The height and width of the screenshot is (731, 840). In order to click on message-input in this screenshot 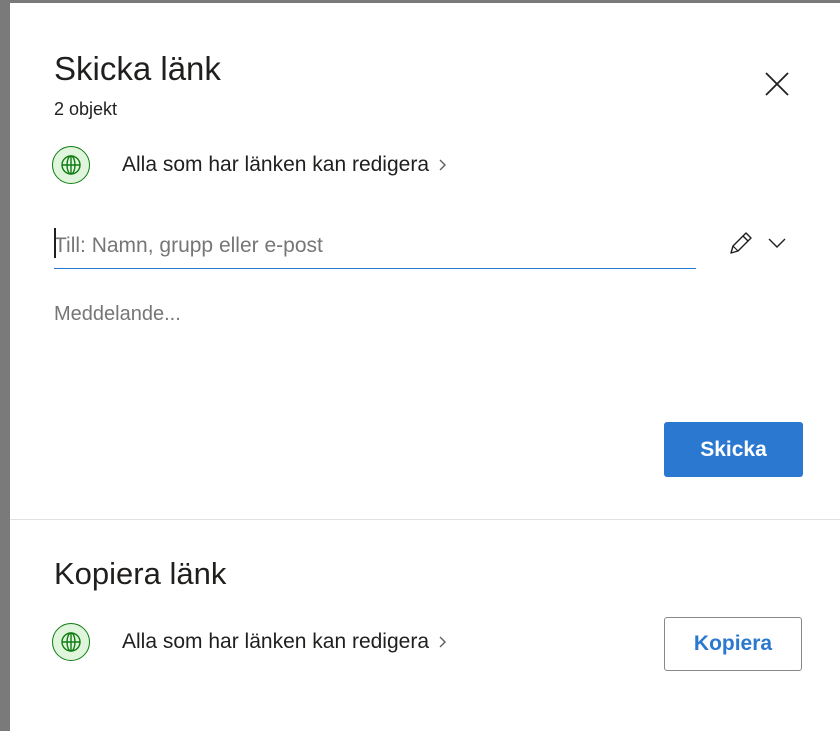, I will do `click(414, 353)`.